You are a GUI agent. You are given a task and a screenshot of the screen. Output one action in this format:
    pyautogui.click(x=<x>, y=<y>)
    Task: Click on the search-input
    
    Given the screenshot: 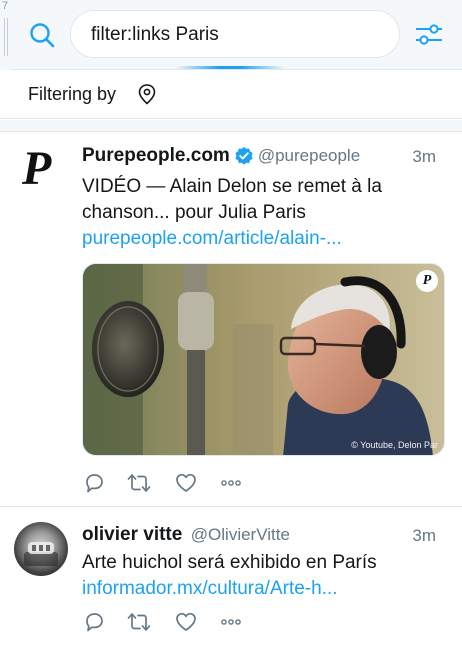 What is the action you would take?
    pyautogui.click(x=236, y=35)
    